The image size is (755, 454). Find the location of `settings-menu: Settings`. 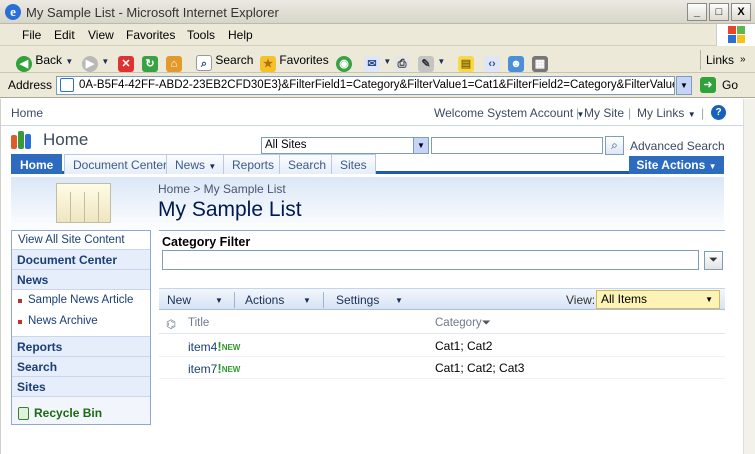

settings-menu: Settings is located at coordinates (357, 300).